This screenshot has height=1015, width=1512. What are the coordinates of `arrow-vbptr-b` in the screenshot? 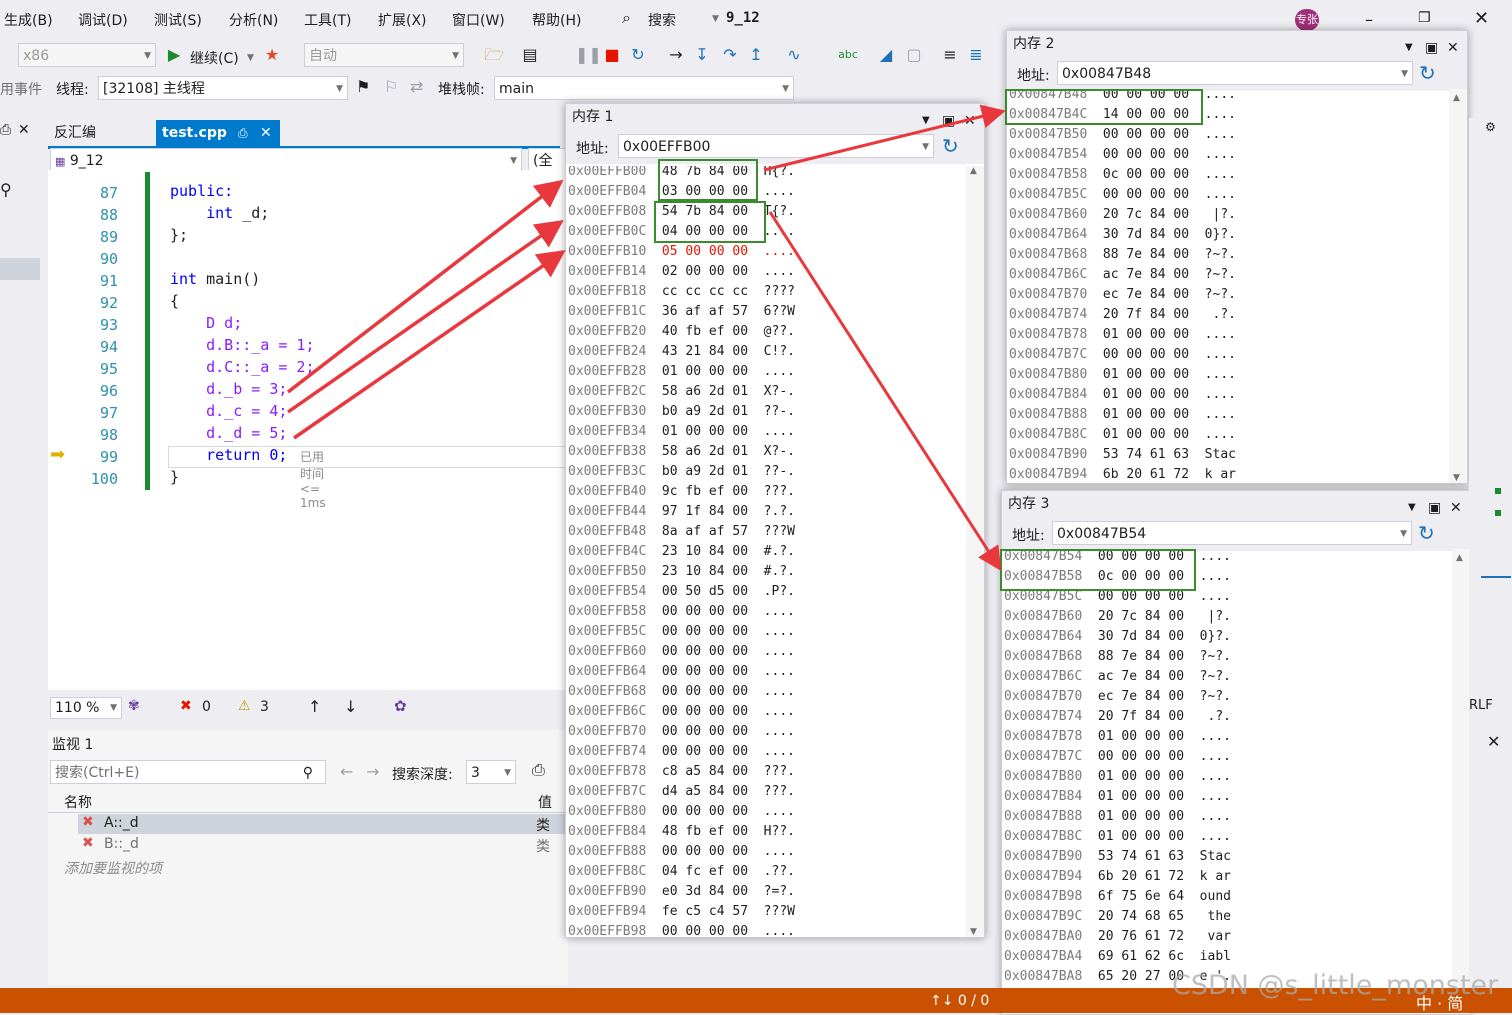 It's located at (884, 138).